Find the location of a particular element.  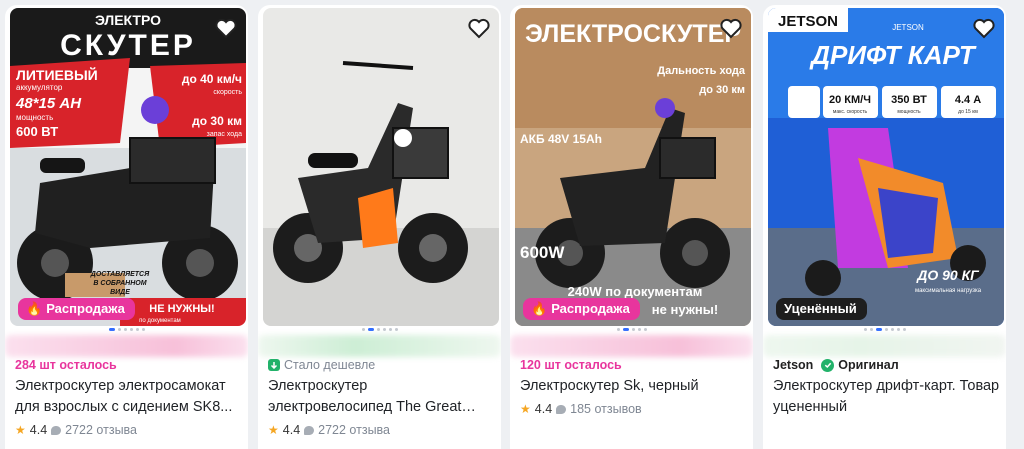

speed-caption: макс. скорость is located at coordinates (850, 112).